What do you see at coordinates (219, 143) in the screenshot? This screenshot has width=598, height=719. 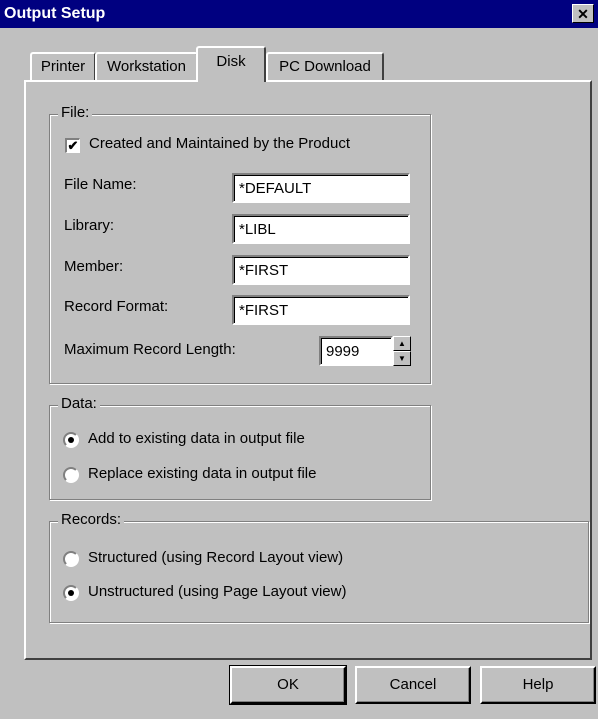 I see `created-checkbox-label: Created and Maintained by the Product` at bounding box center [219, 143].